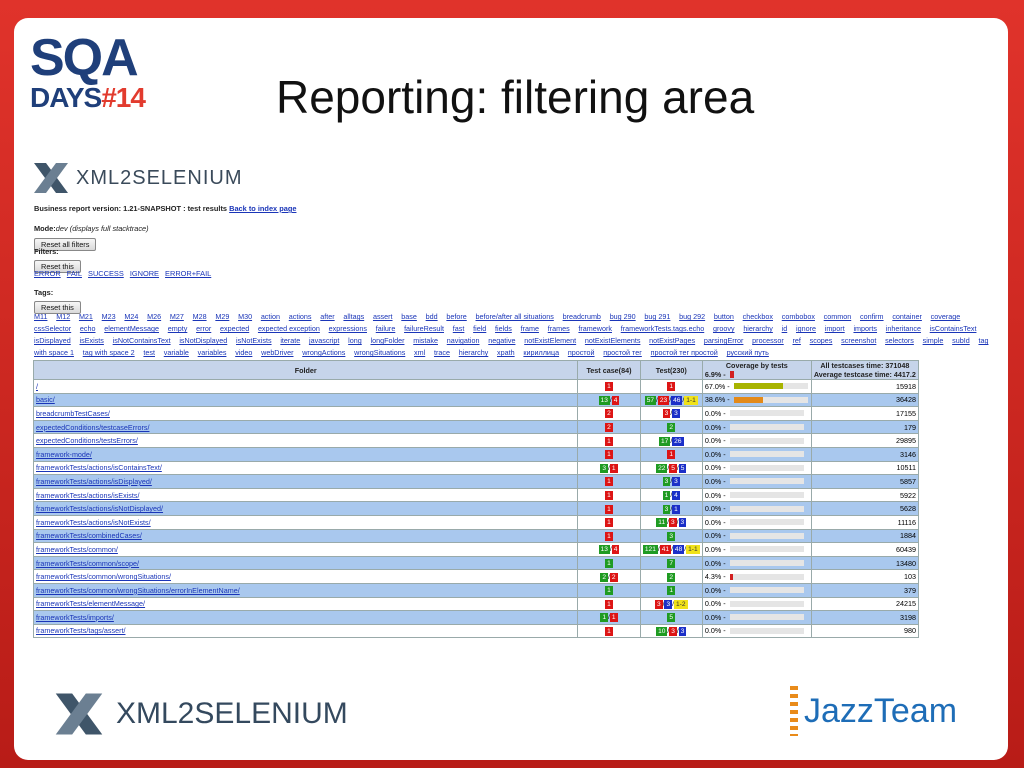  What do you see at coordinates (768, 340) in the screenshot?
I see `tag-link: processor` at bounding box center [768, 340].